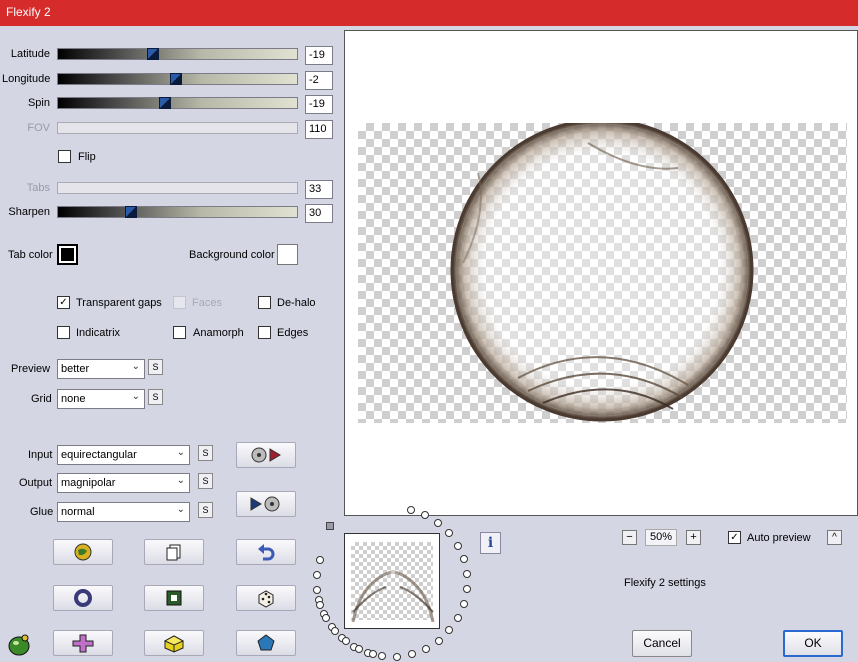 This screenshot has width=858, height=662. Describe the element at coordinates (63, 332) in the screenshot. I see `indicatrix-checkbox` at that location.